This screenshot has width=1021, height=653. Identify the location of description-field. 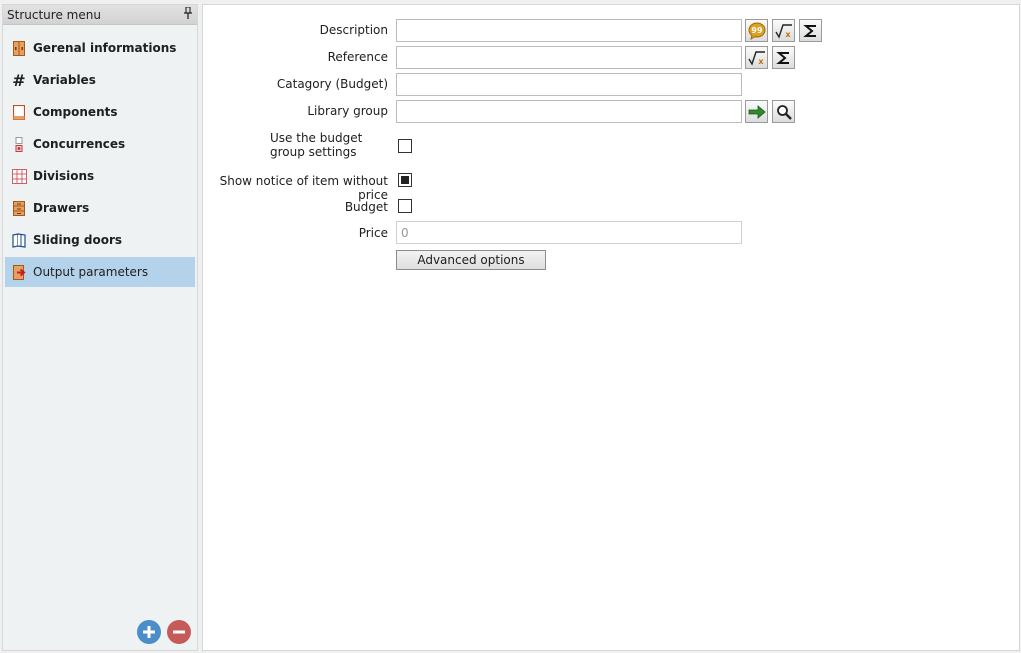
(569, 30).